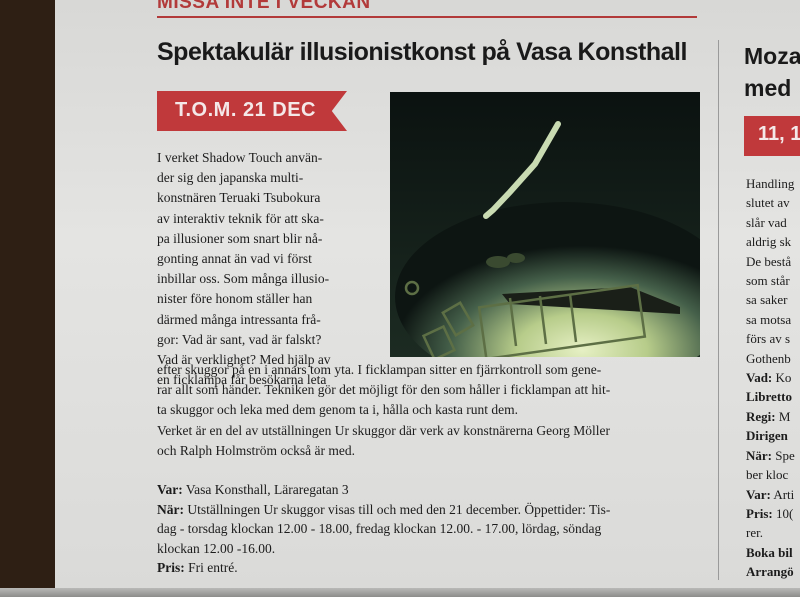  I want to click on info-nar-line: klockan 12.00 -16.00., so click(216, 548).